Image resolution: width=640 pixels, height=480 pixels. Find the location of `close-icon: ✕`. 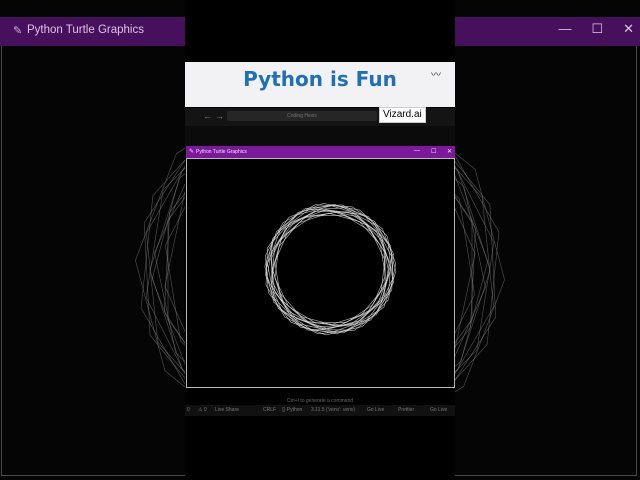

close-icon: ✕ is located at coordinates (449, 151).